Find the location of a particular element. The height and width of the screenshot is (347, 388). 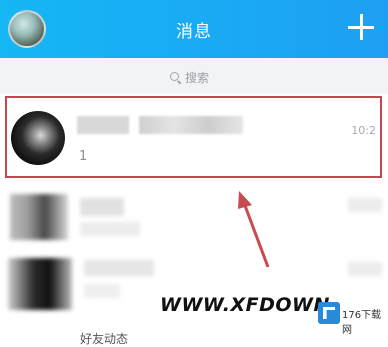

search-placeholder: 搜索 is located at coordinates (189, 77).